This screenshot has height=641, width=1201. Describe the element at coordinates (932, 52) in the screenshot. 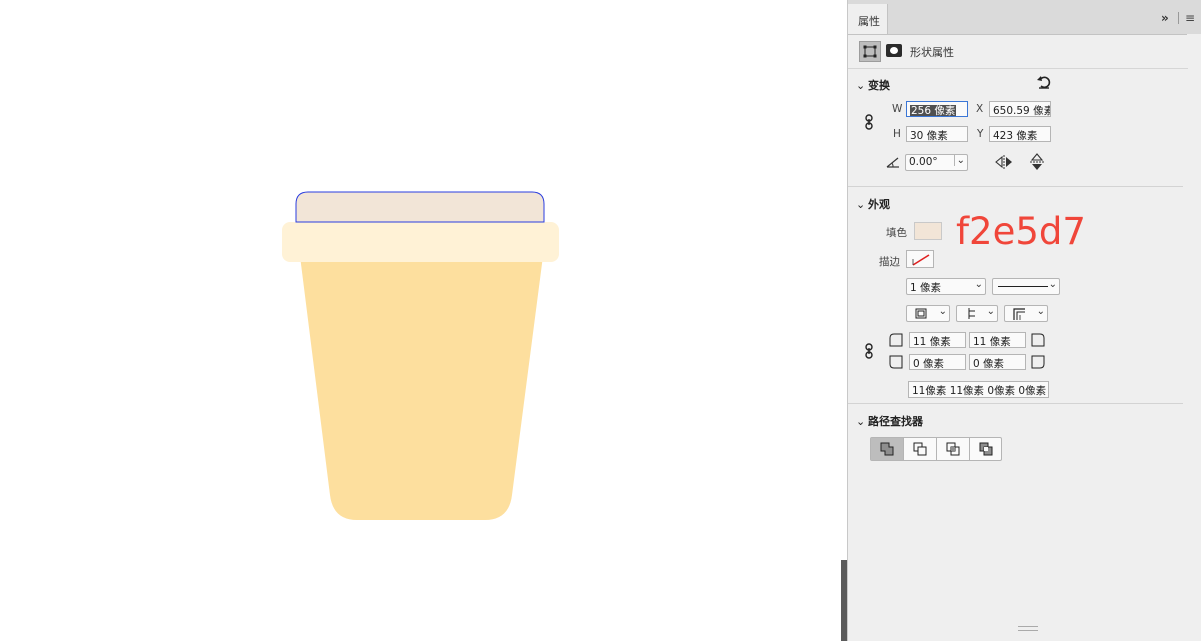

I see `shape-properties-title: 形状属性` at that location.